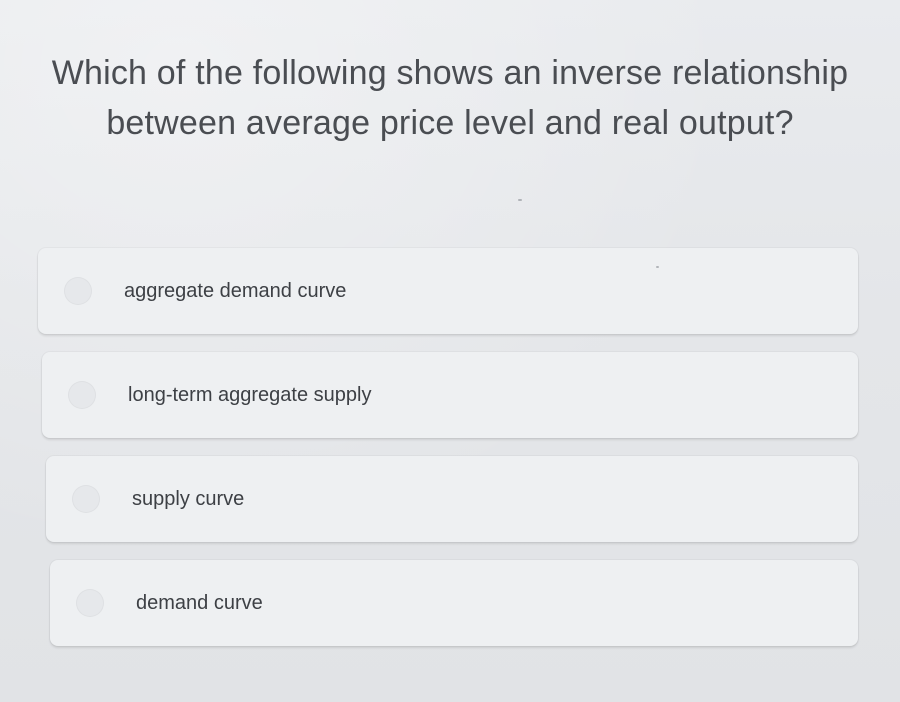 The image size is (900, 702). Describe the element at coordinates (452, 499) in the screenshot. I see `answer-option-supply-curve: supply curve` at that location.